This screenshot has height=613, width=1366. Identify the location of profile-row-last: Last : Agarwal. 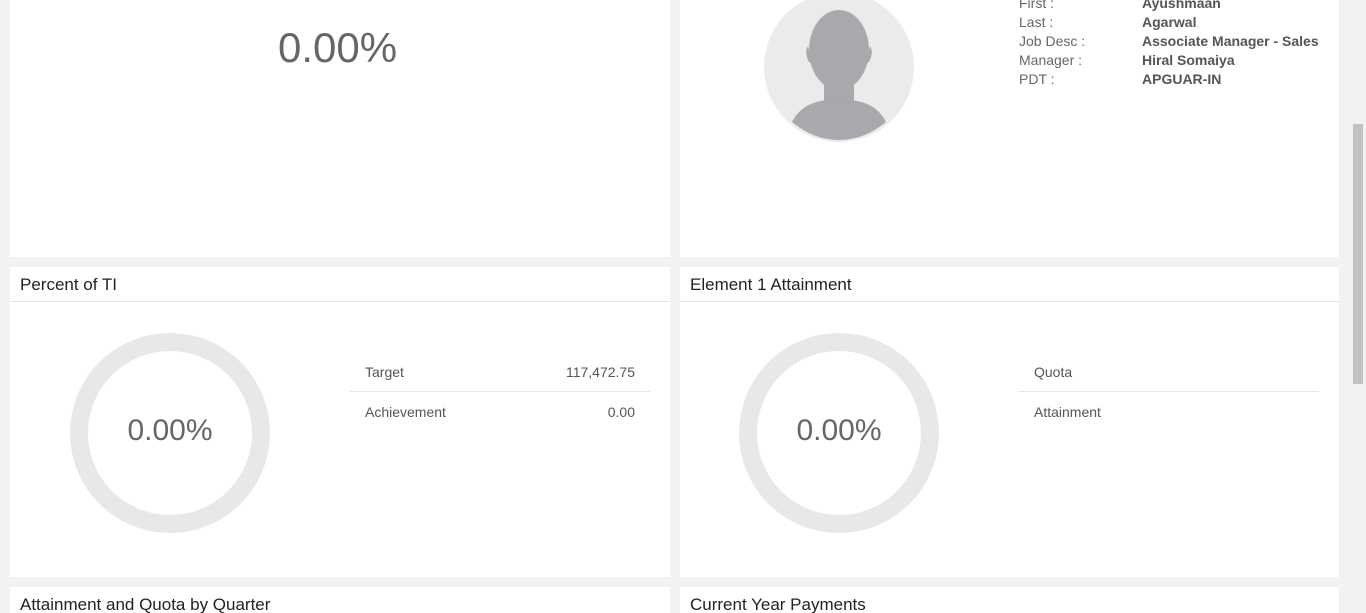
(1169, 22).